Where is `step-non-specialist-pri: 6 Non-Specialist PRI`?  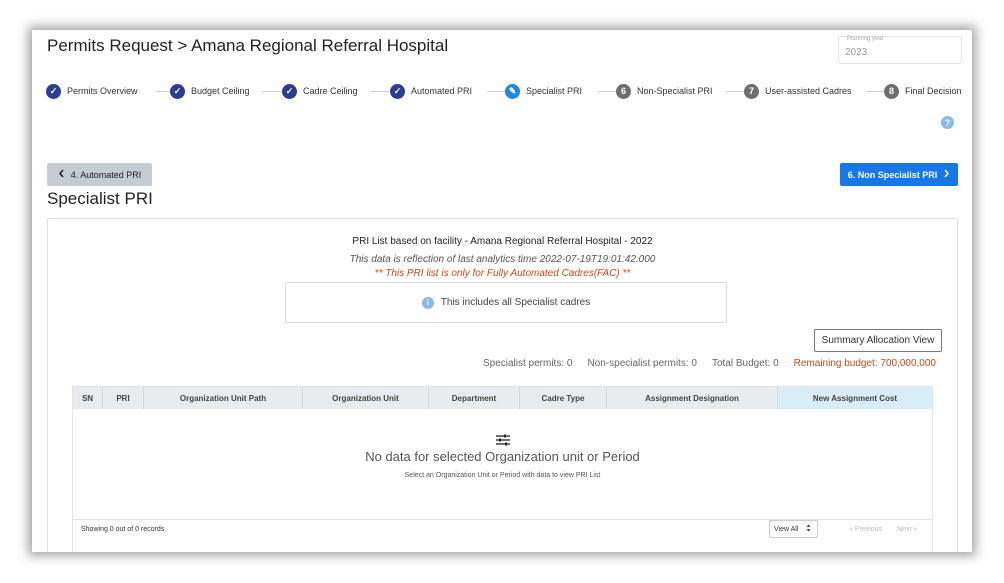 step-non-specialist-pri: 6 Non-Specialist PRI is located at coordinates (664, 91).